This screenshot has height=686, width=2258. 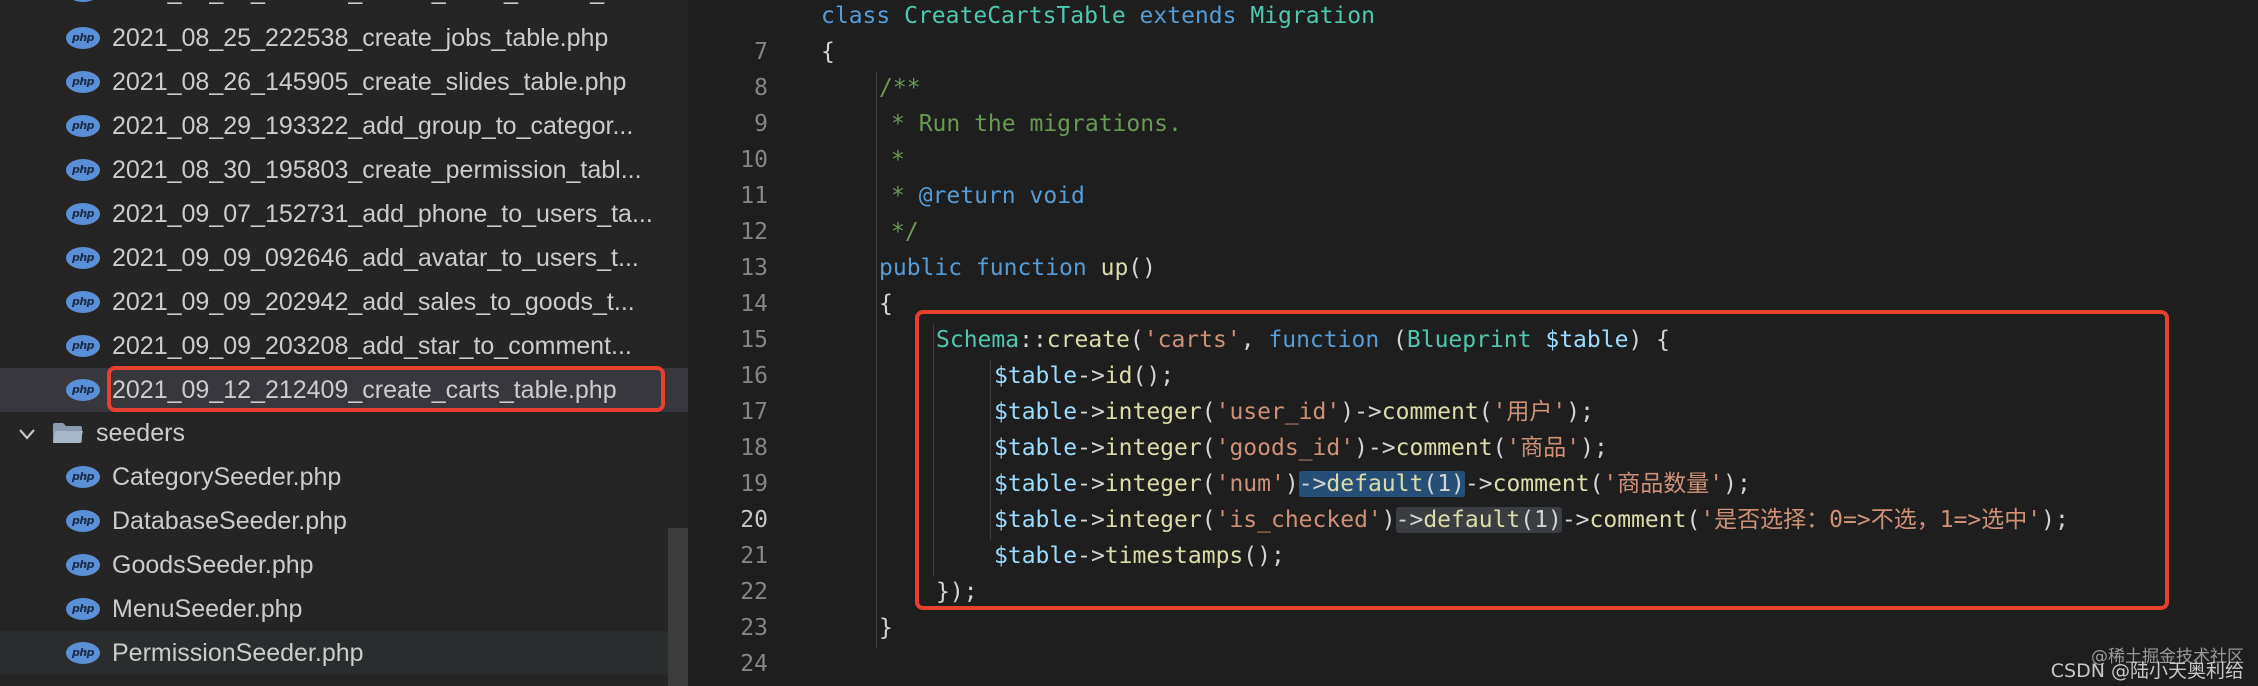 I want to click on code-line: 24 }, so click(x=1473, y=643).